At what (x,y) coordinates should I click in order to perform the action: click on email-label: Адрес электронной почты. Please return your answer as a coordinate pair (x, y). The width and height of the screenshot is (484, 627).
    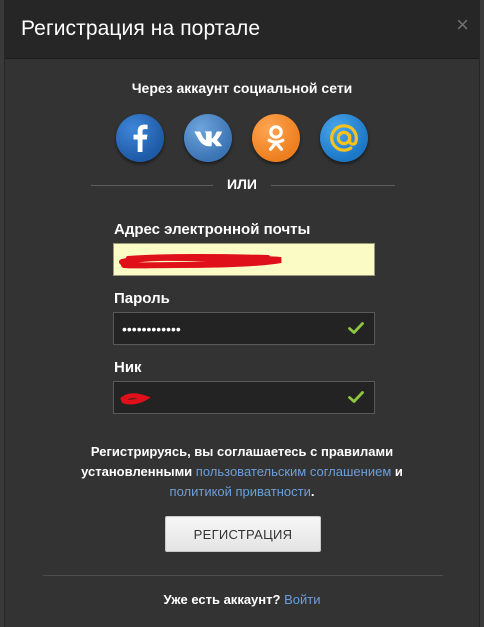
    Looking at the image, I should click on (212, 229).